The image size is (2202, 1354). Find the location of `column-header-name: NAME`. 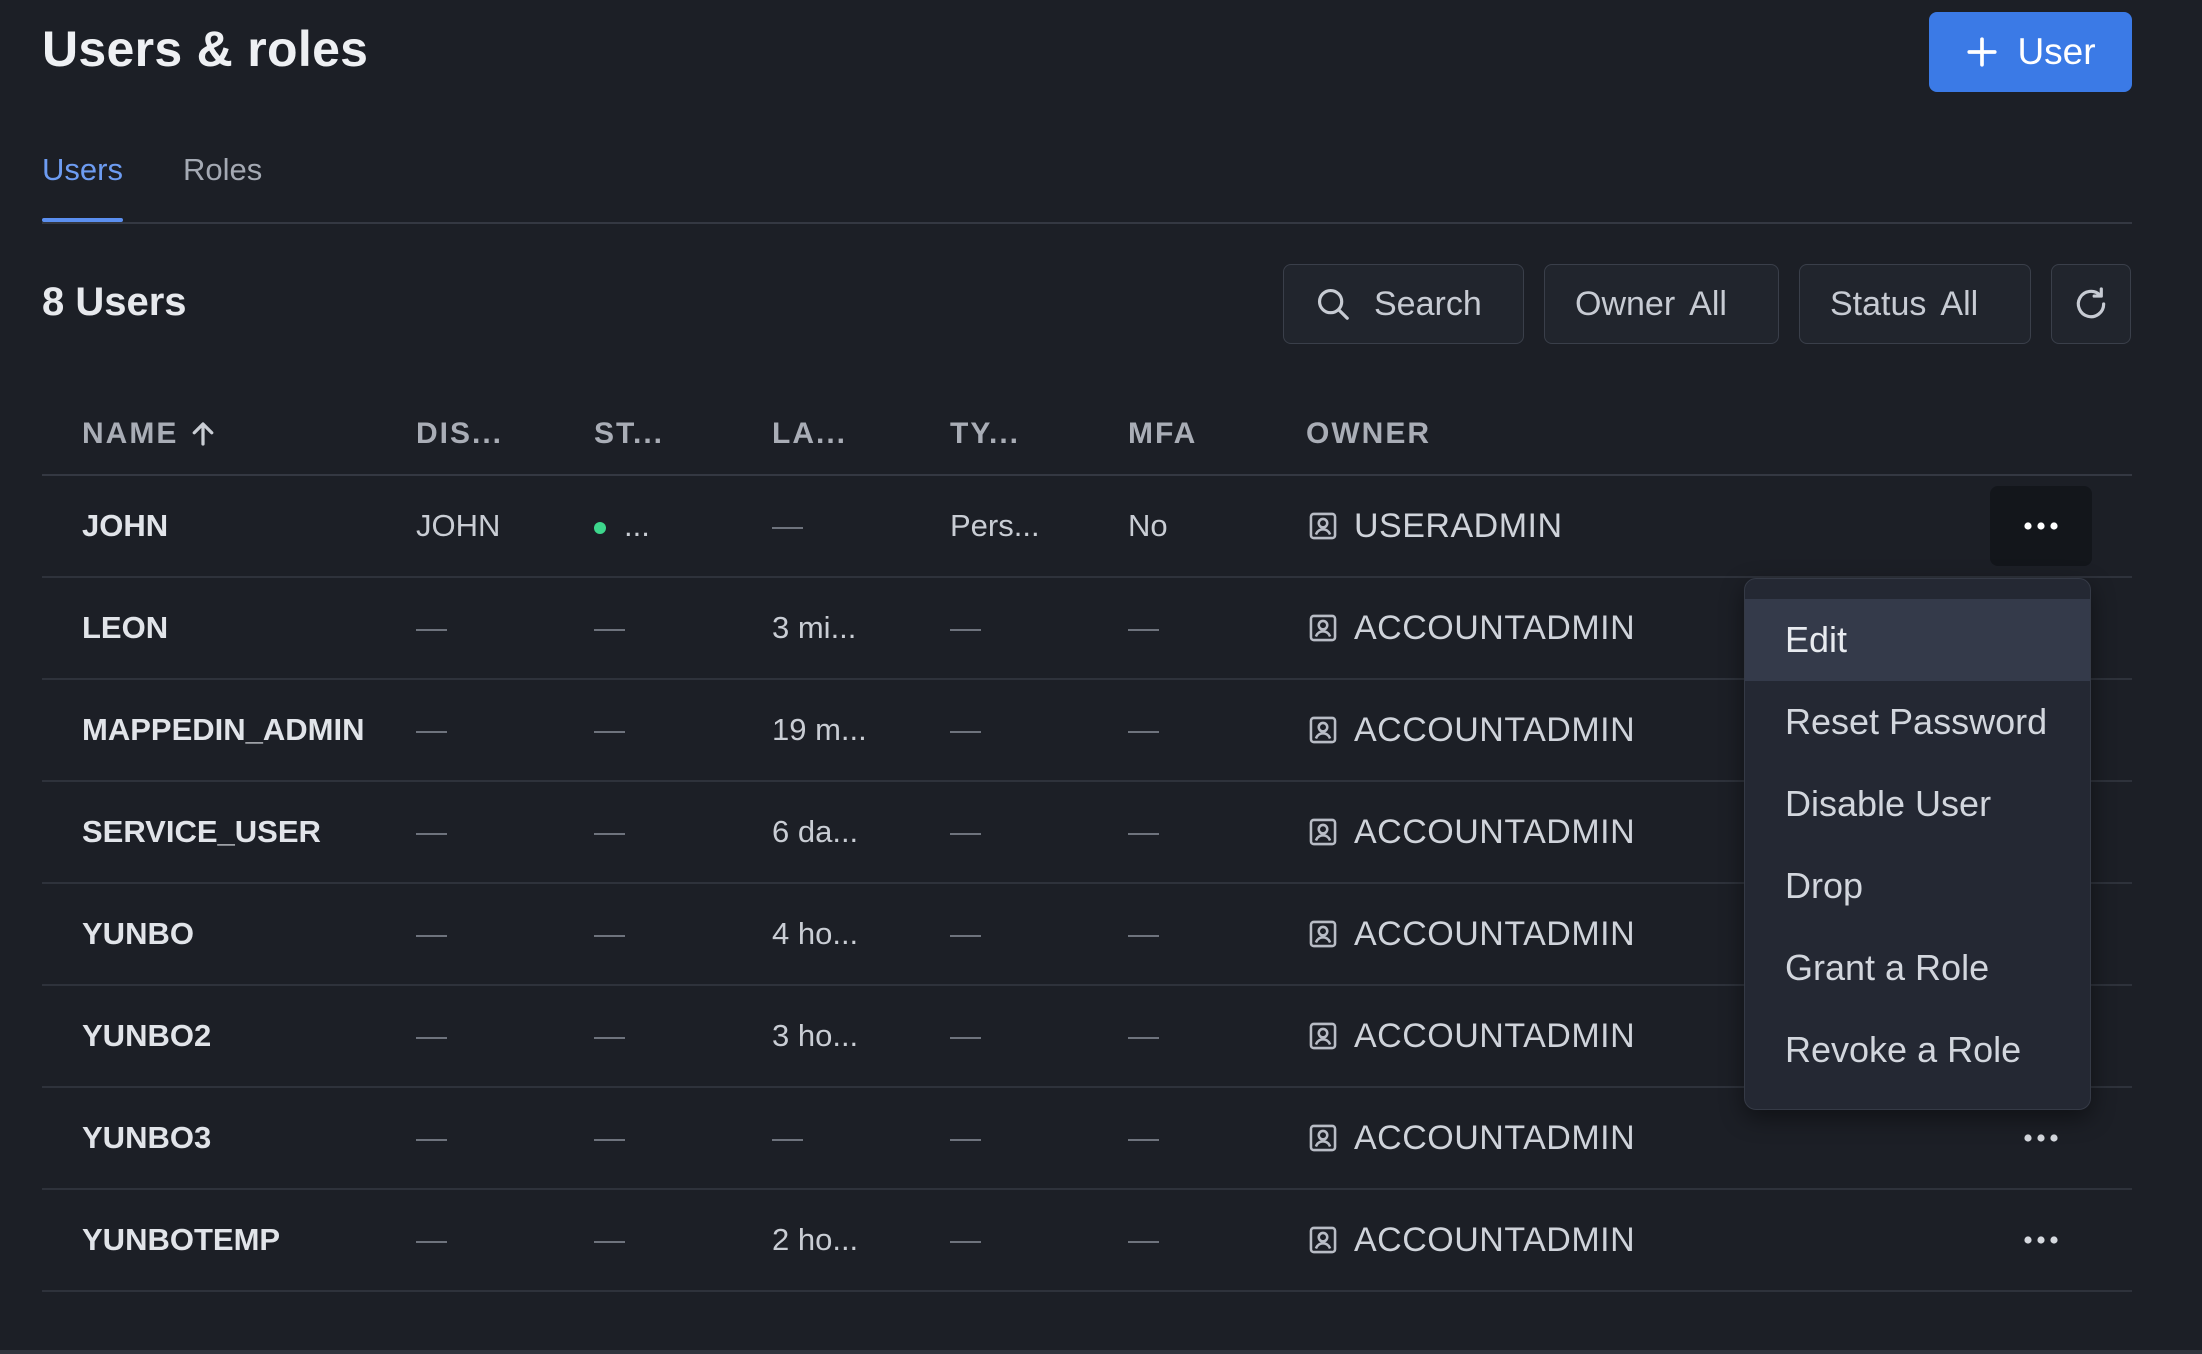

column-header-name: NAME is located at coordinates (229, 434).